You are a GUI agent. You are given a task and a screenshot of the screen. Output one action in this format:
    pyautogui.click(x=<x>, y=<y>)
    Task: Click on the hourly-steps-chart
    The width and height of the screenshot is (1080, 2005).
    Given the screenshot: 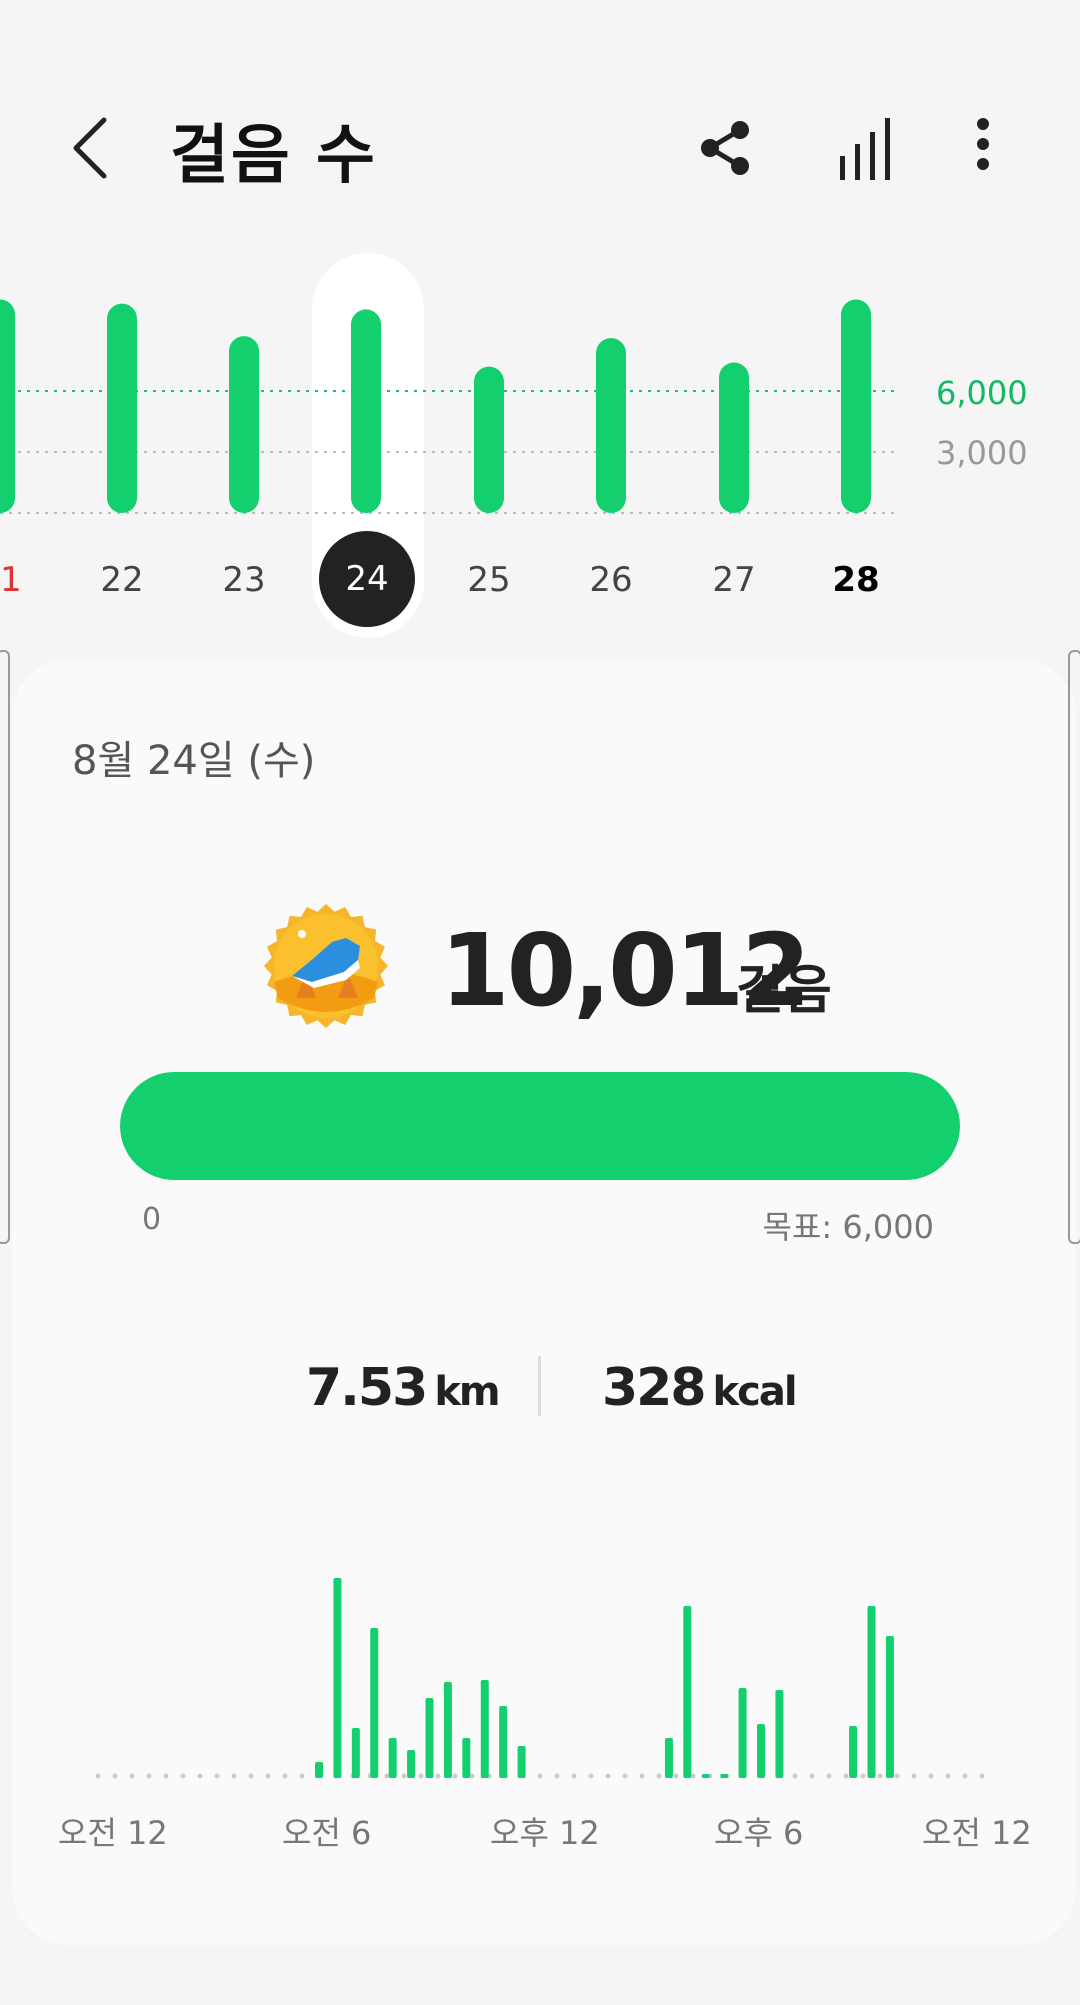 What is the action you would take?
    pyautogui.click(x=540, y=1678)
    